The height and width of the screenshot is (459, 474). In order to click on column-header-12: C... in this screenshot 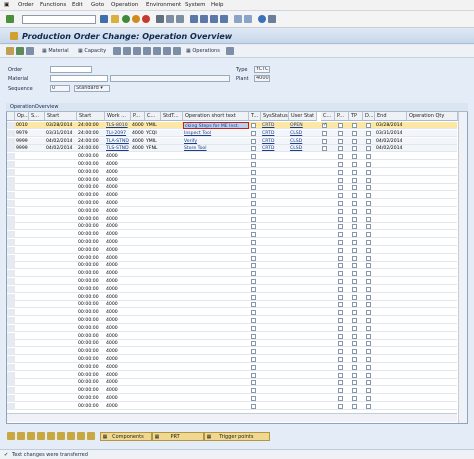, I will do `click(328, 116)`.